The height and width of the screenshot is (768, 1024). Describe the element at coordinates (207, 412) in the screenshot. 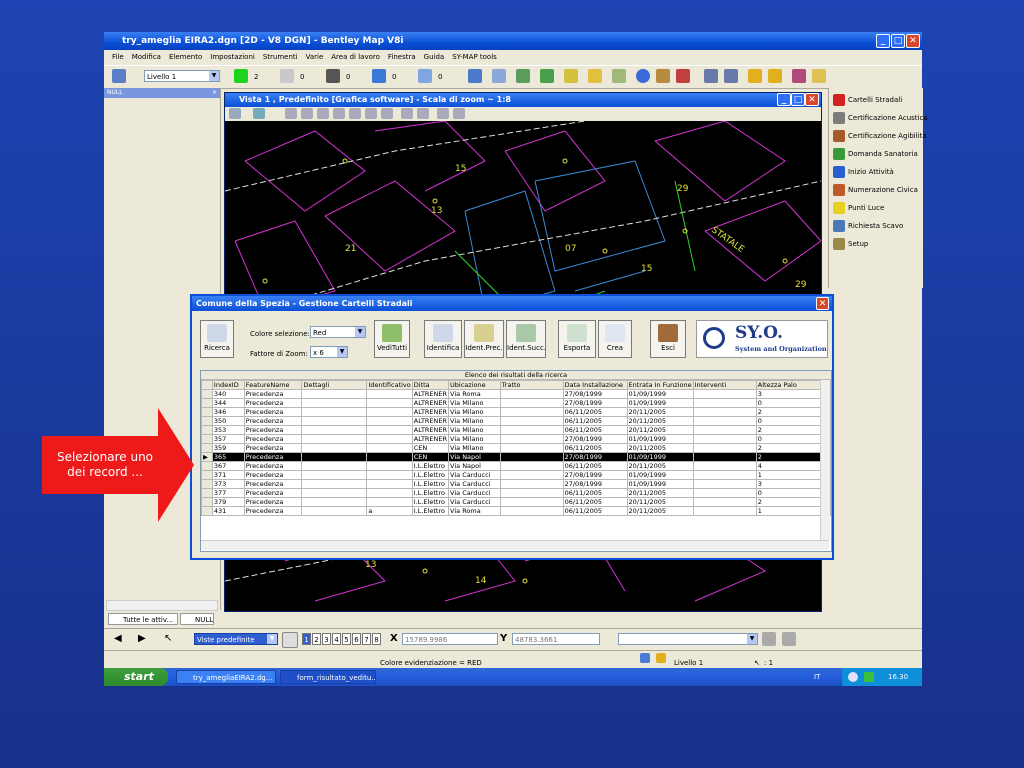

I see `row-selector` at that location.